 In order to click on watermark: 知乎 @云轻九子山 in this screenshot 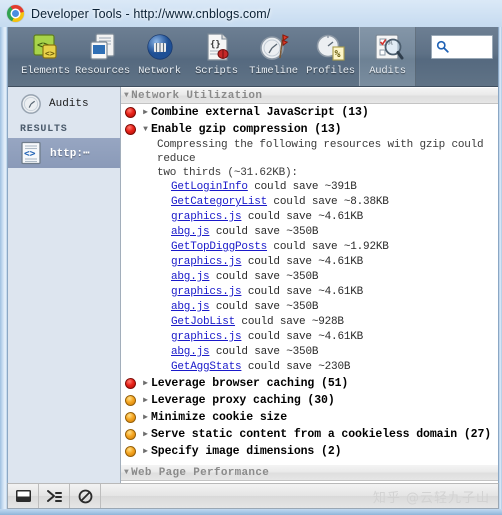, I will do `click(431, 498)`.